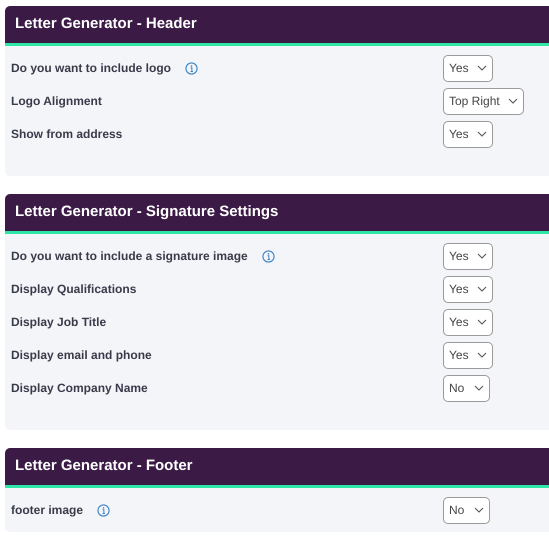  What do you see at coordinates (104, 466) in the screenshot?
I see `panel-title: Letter Generator - Footer` at bounding box center [104, 466].